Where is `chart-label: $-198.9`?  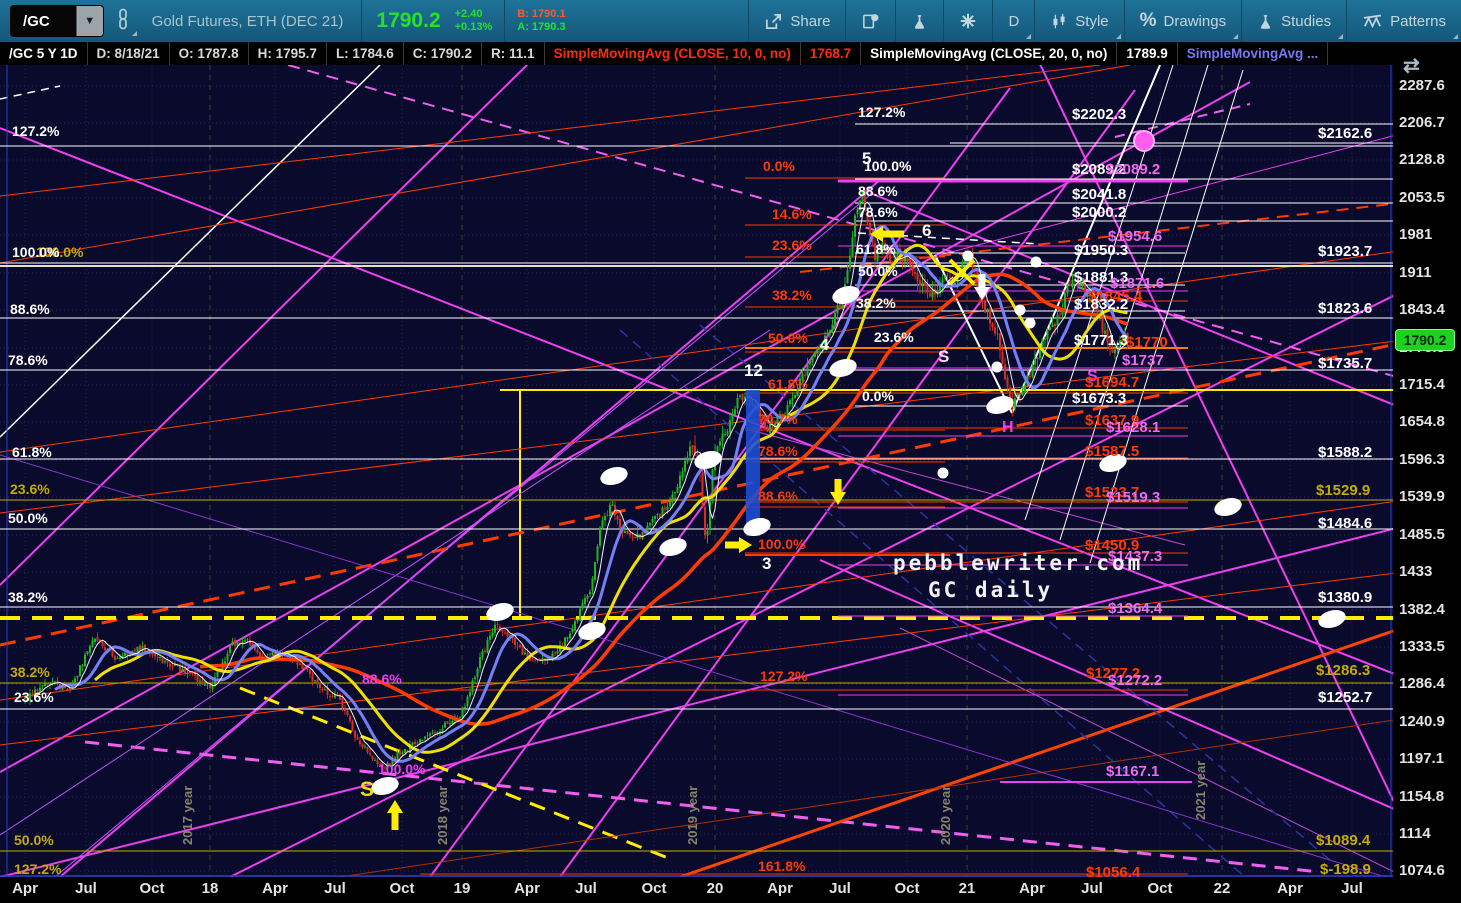 chart-label: $-198.9 is located at coordinates (1345, 869).